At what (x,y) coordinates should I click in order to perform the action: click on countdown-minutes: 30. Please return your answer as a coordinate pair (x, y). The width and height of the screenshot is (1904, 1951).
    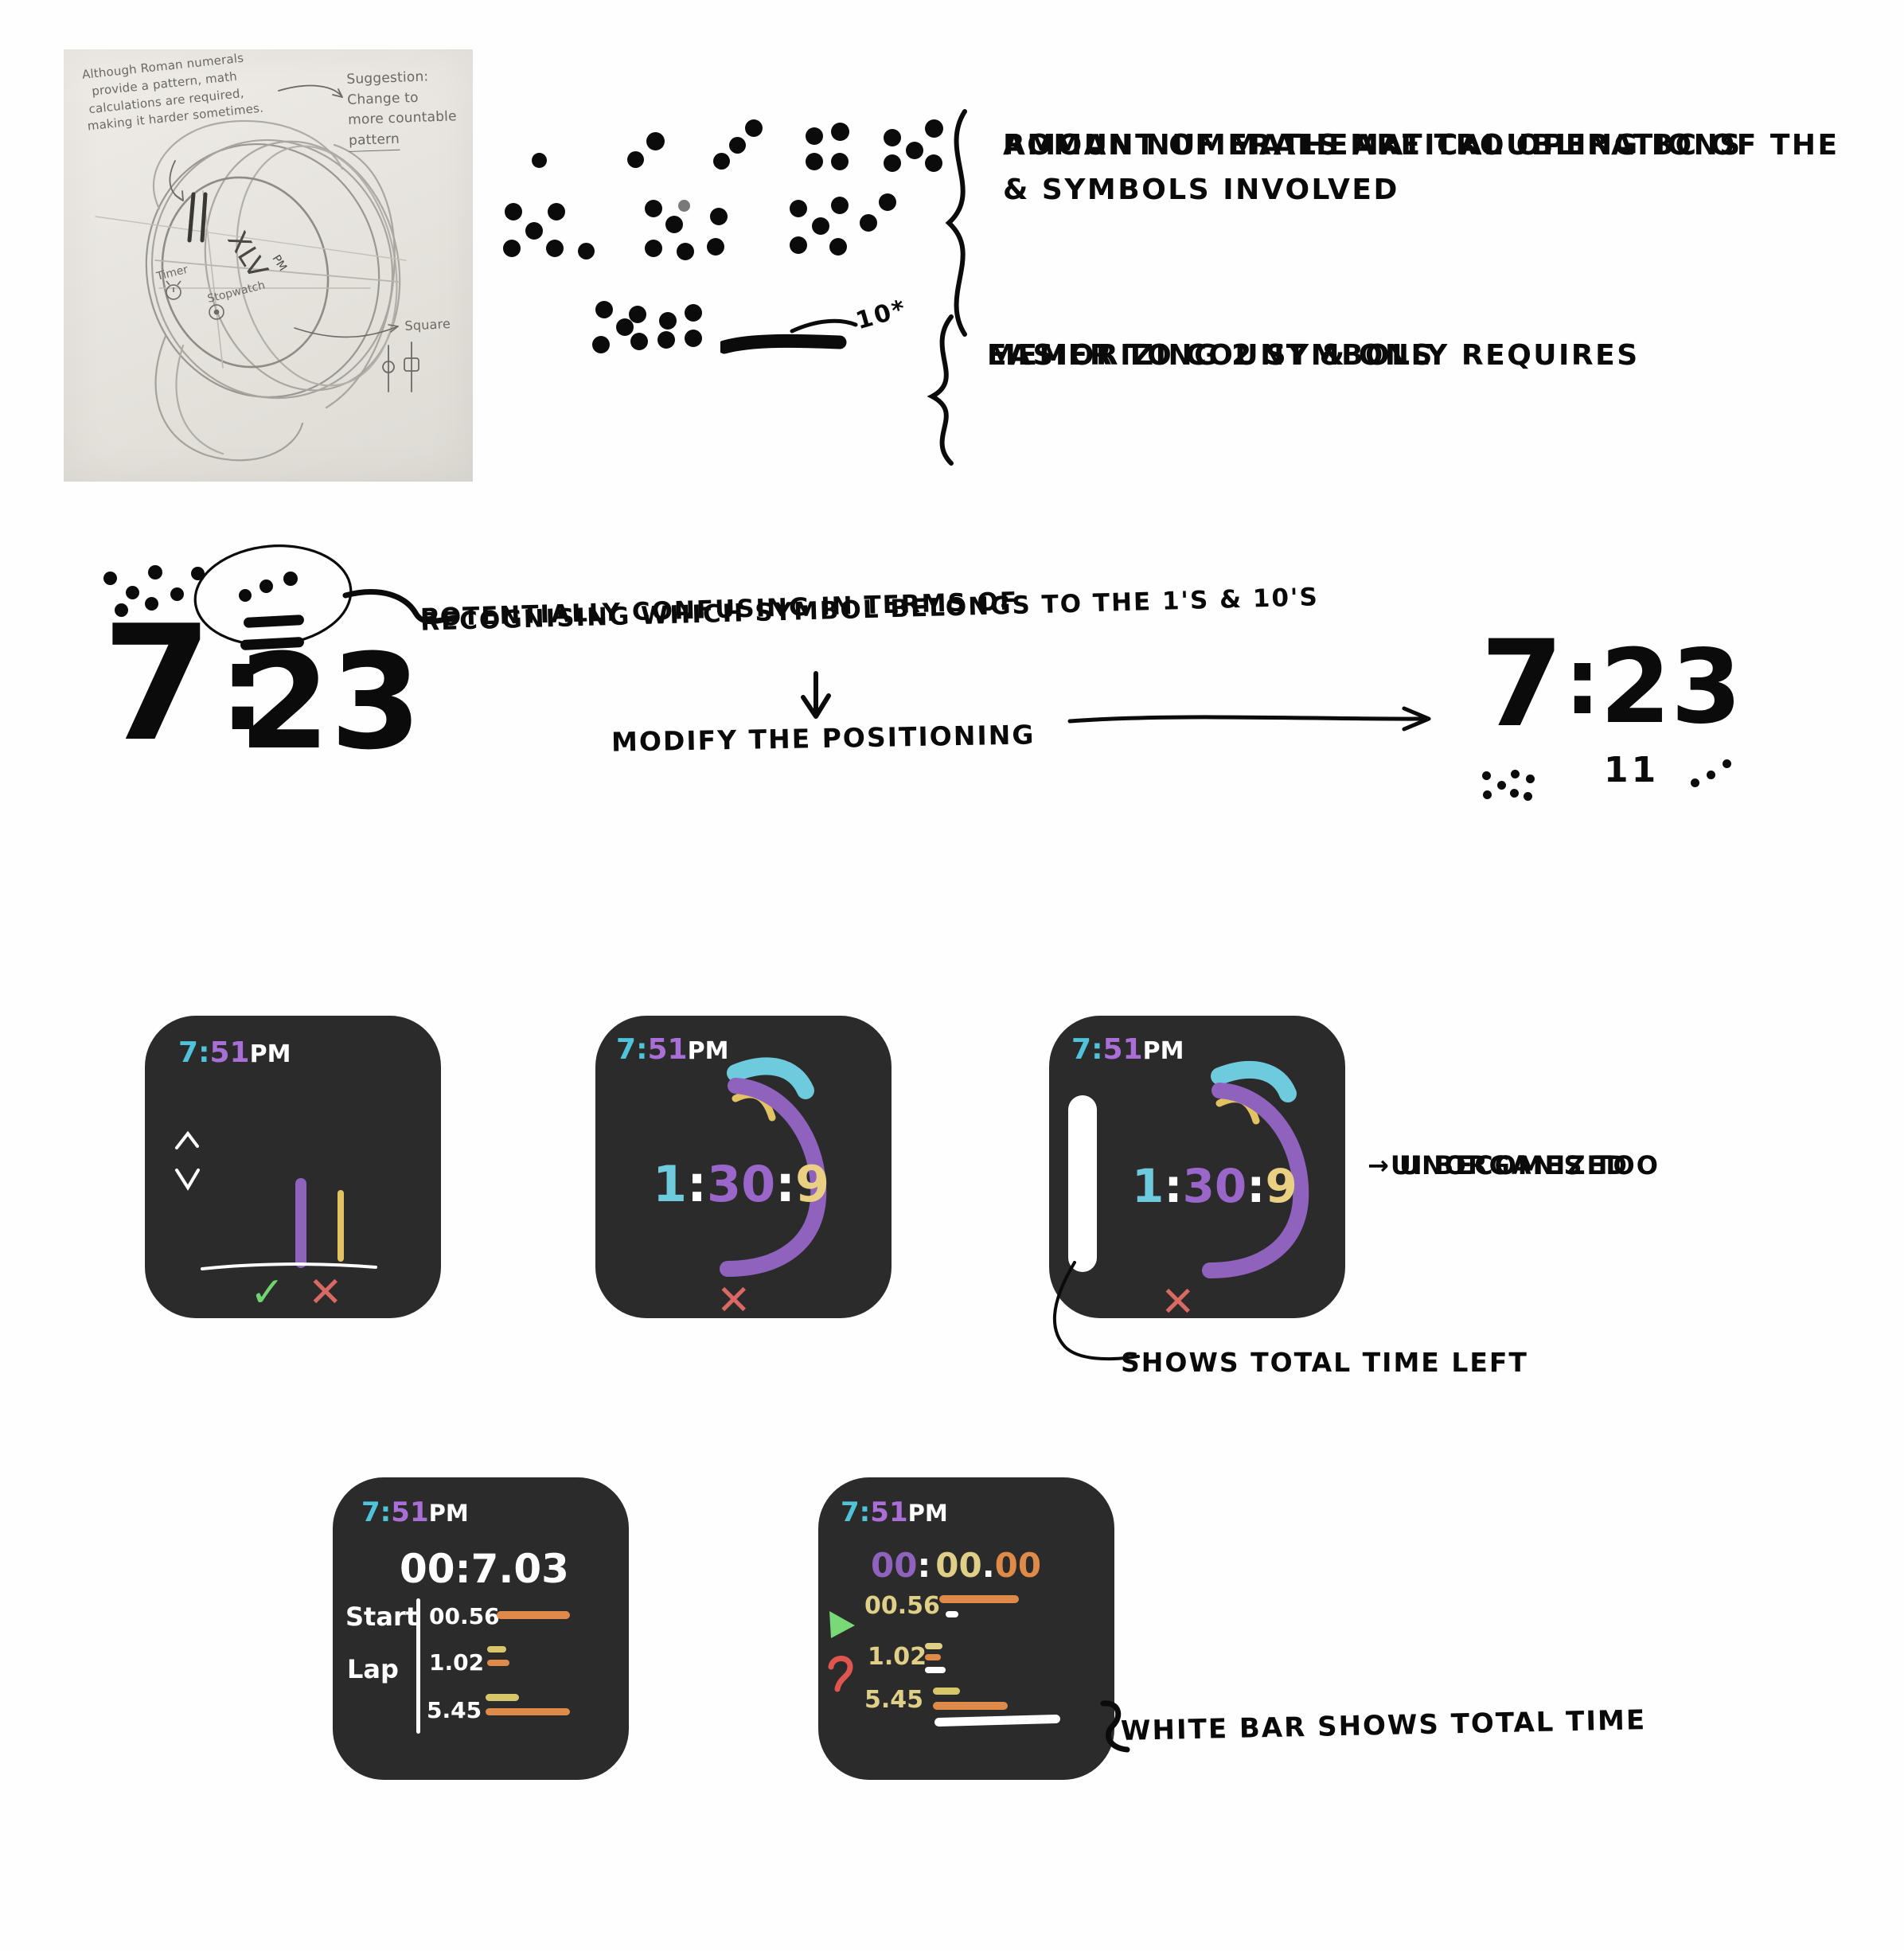
    Looking at the image, I should click on (1214, 1186).